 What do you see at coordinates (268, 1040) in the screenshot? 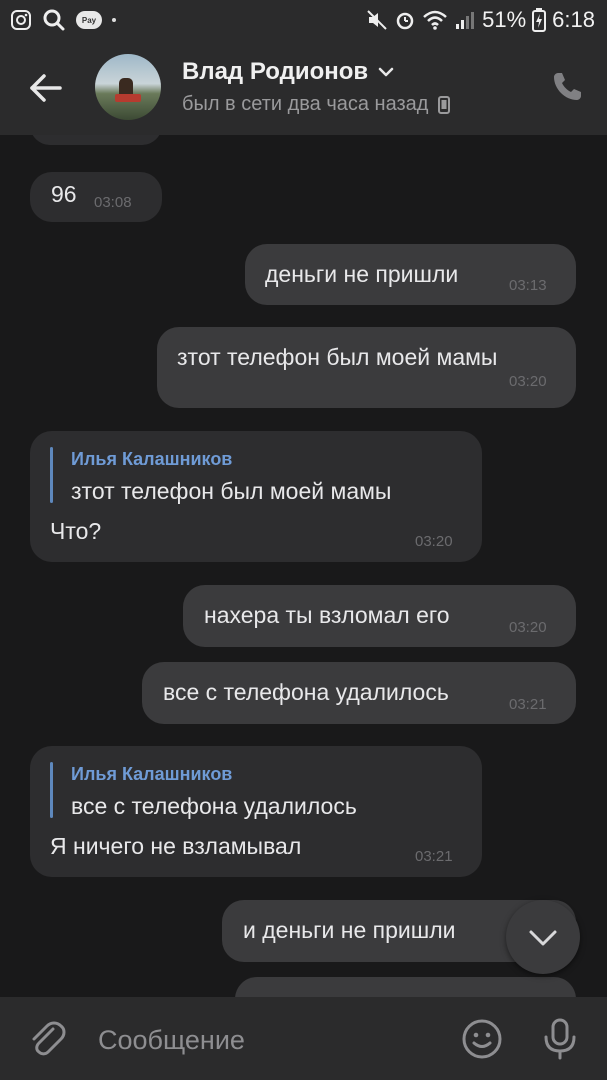
I see `message-input` at bounding box center [268, 1040].